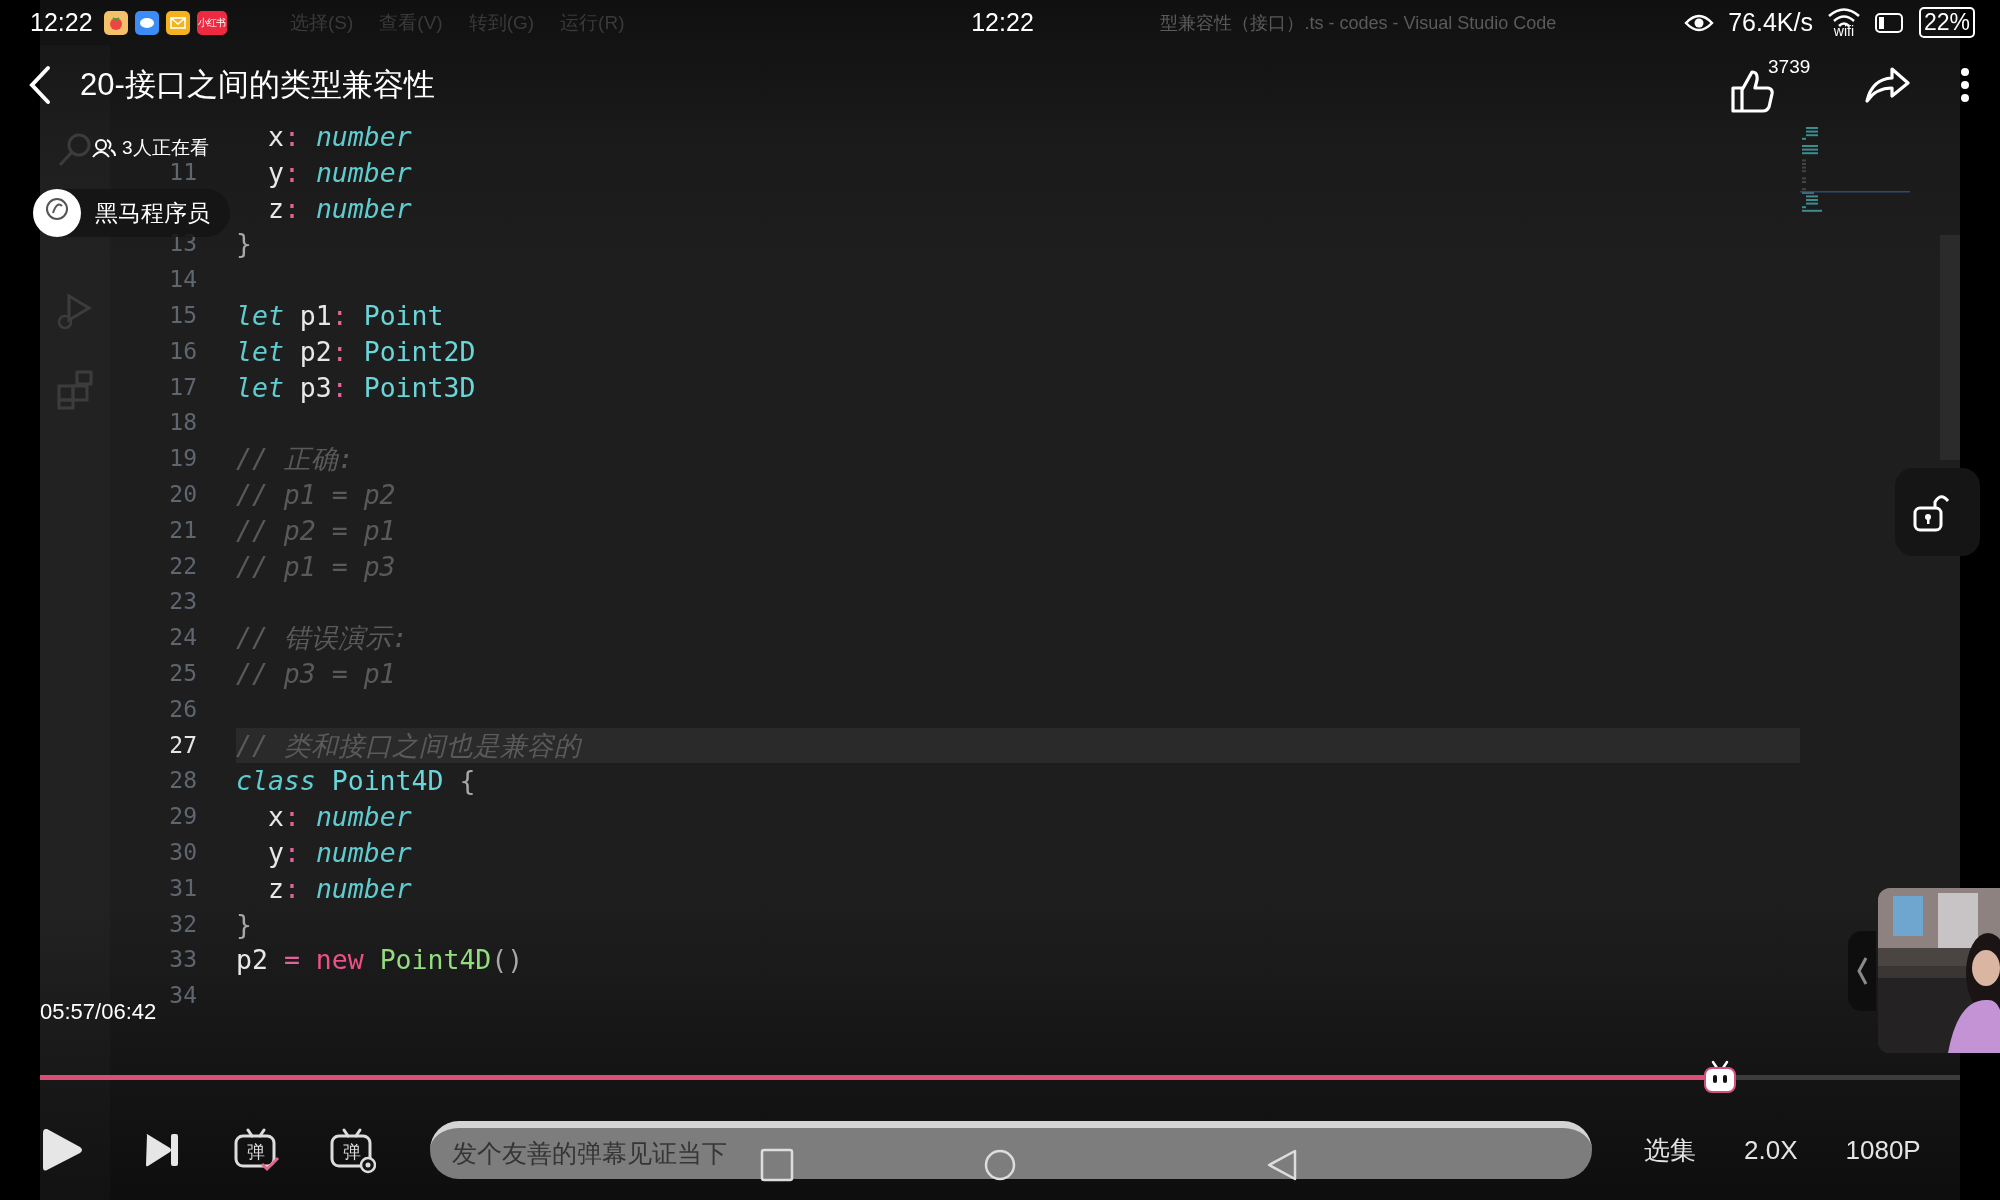 The image size is (2000, 1200). Describe the element at coordinates (183, 530) in the screenshot. I see `line-number: 21` at that location.